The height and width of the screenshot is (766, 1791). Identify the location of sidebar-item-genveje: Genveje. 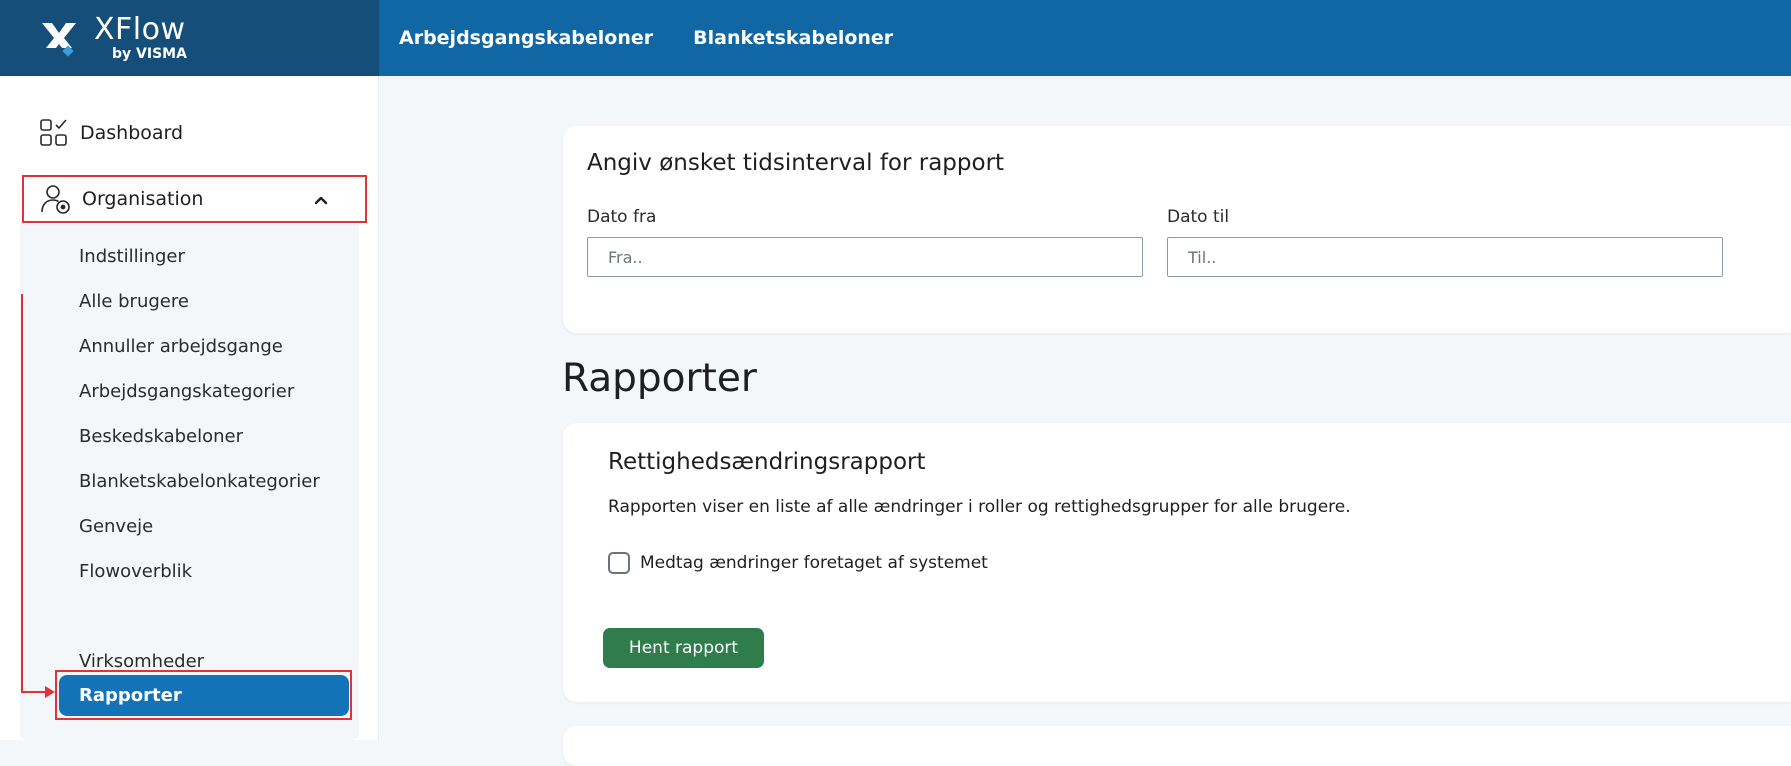
(116, 526).